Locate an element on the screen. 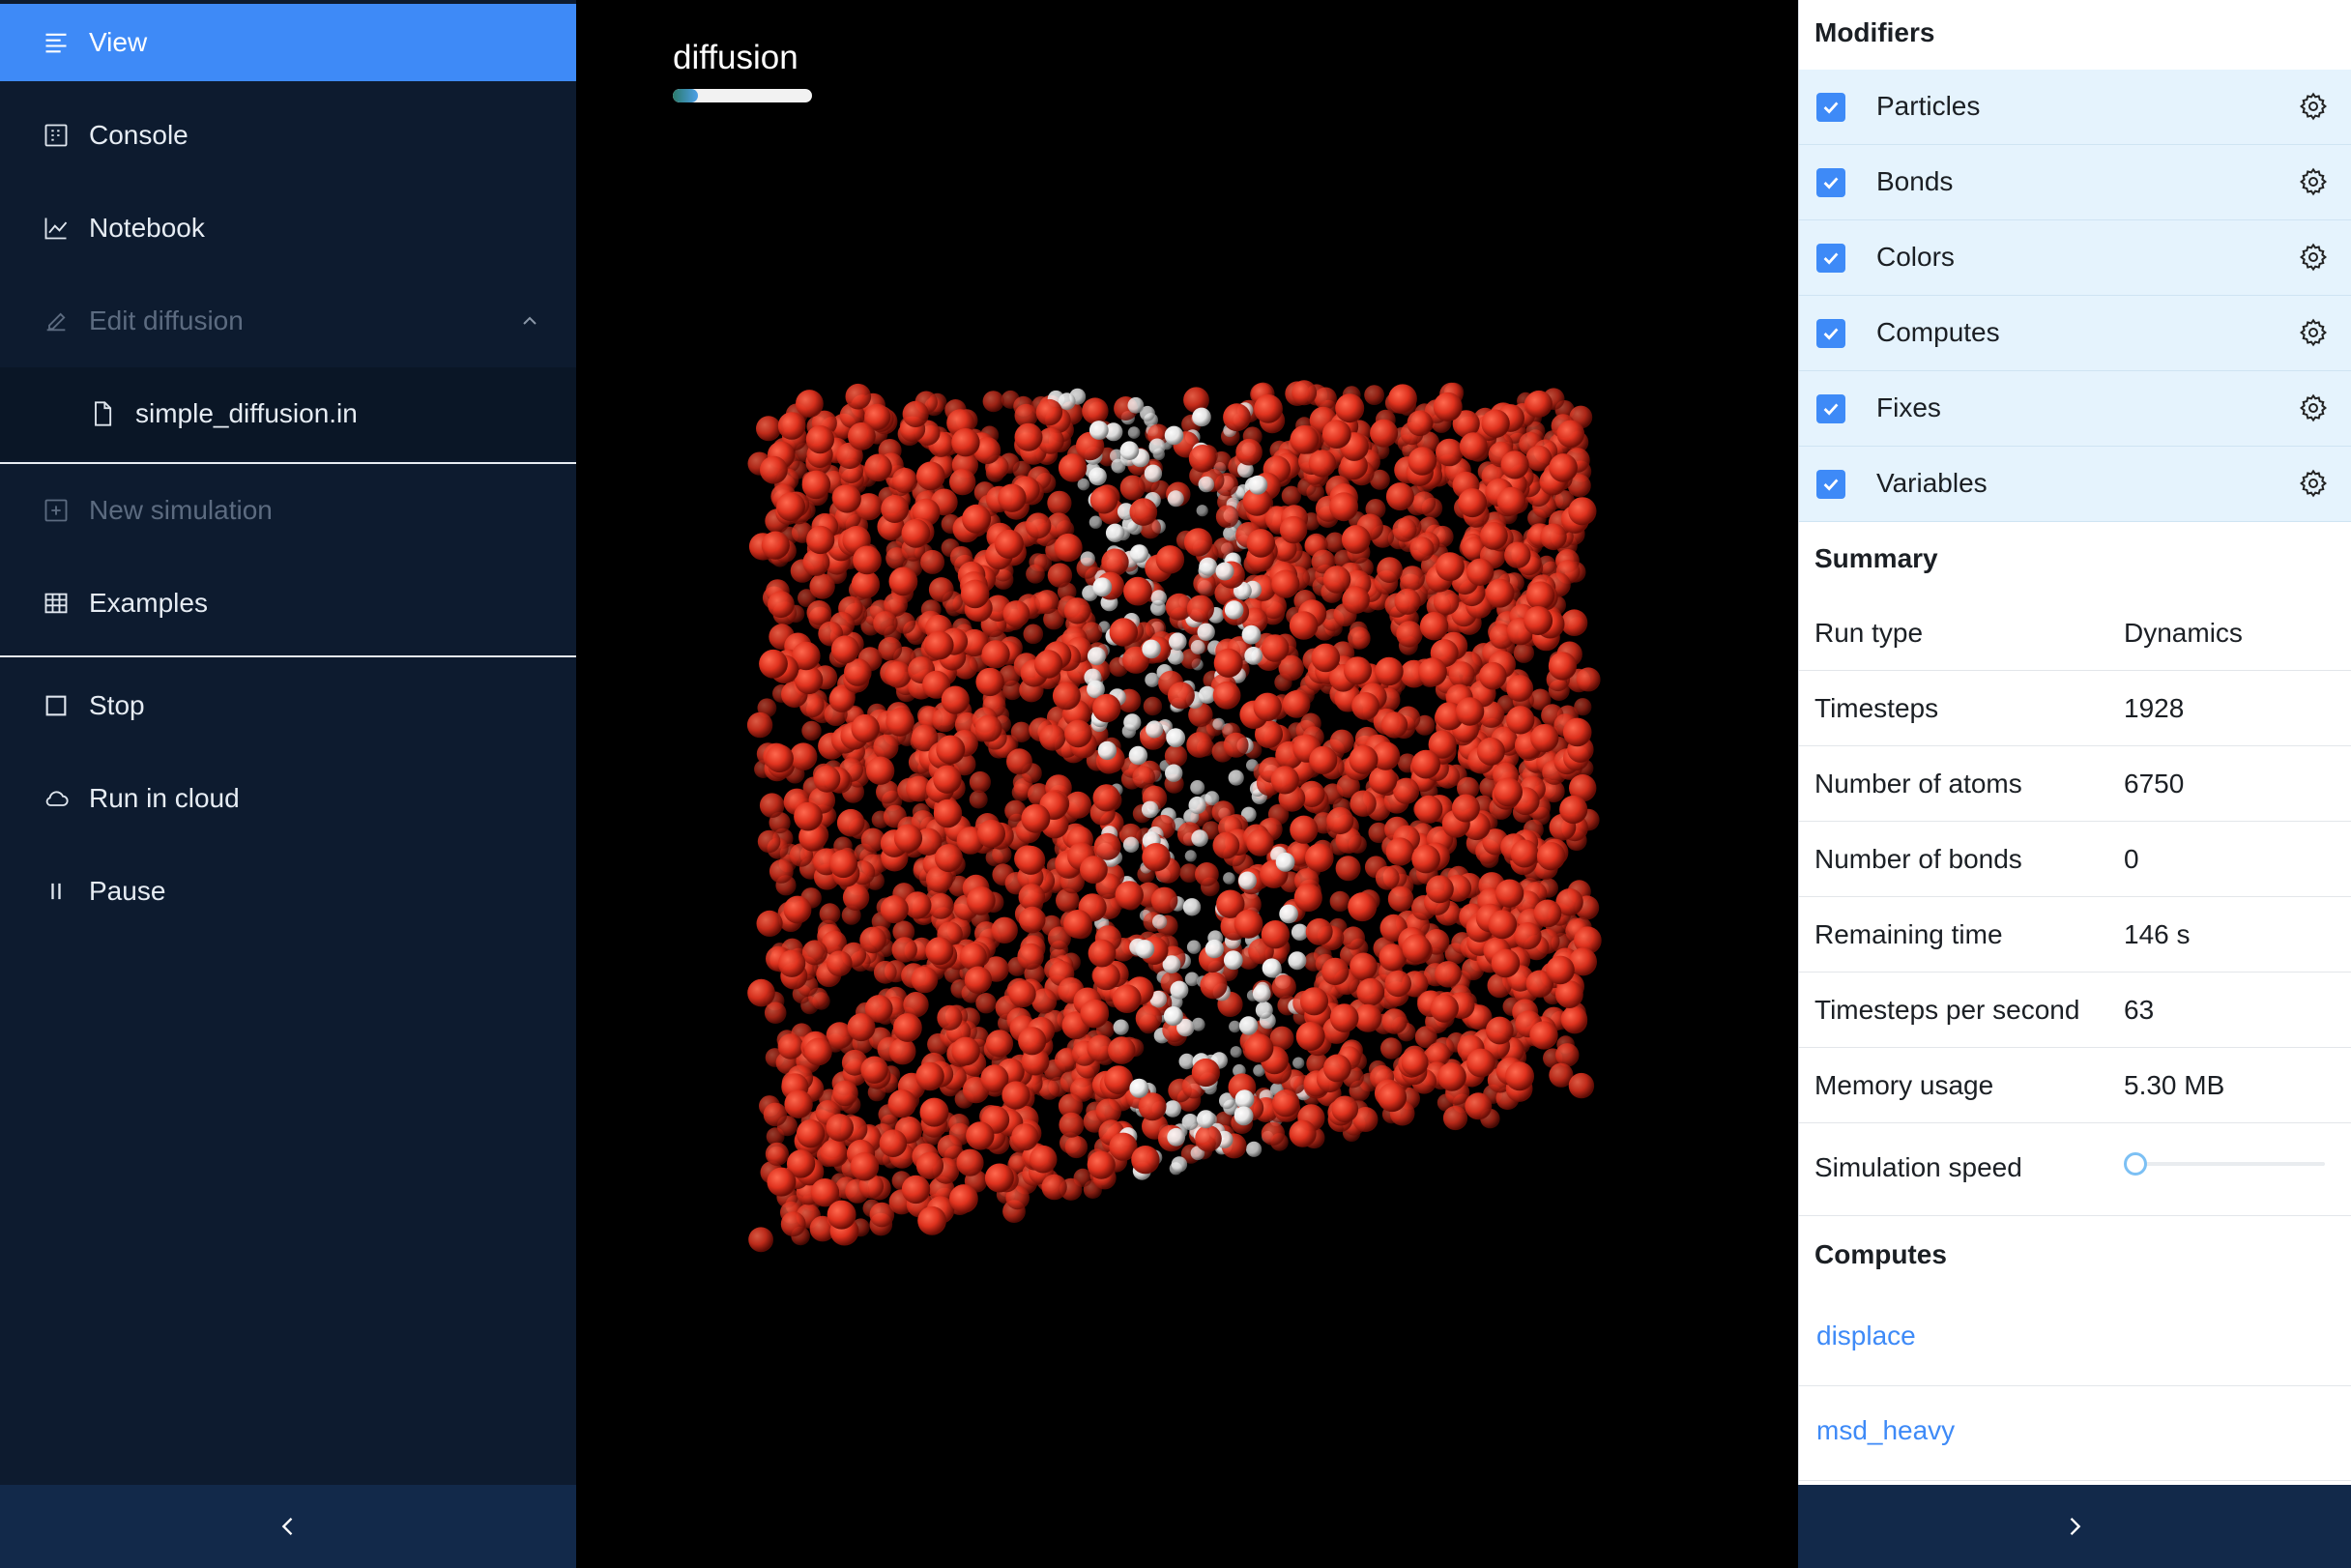  slider-thumb is located at coordinates (2135, 1164).